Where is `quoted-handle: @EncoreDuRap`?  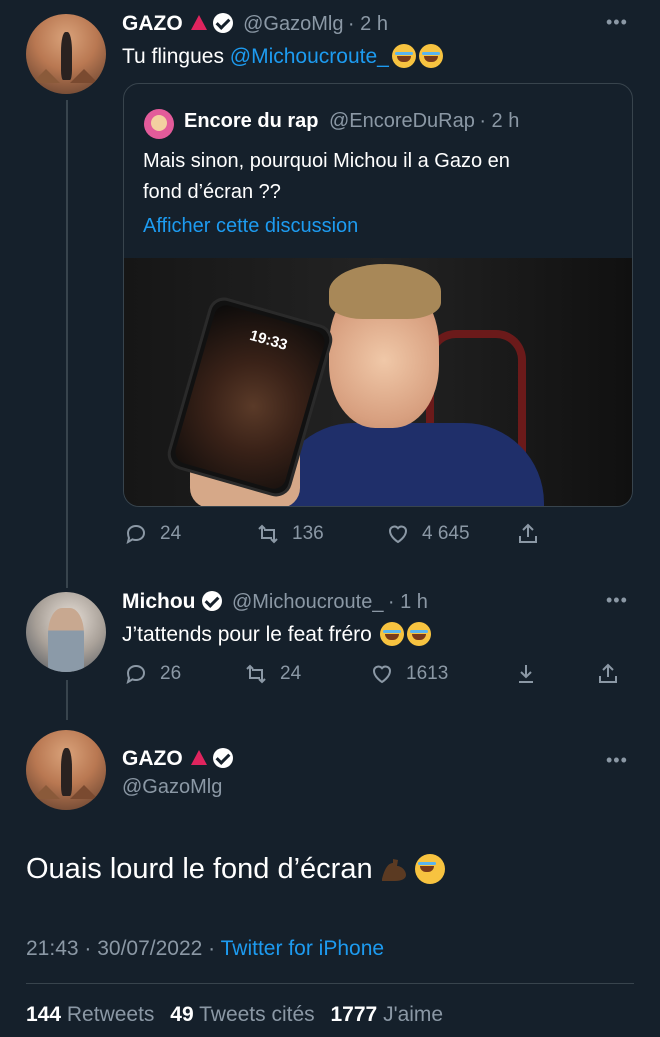 quoted-handle: @EncoreDuRap is located at coordinates (401, 121).